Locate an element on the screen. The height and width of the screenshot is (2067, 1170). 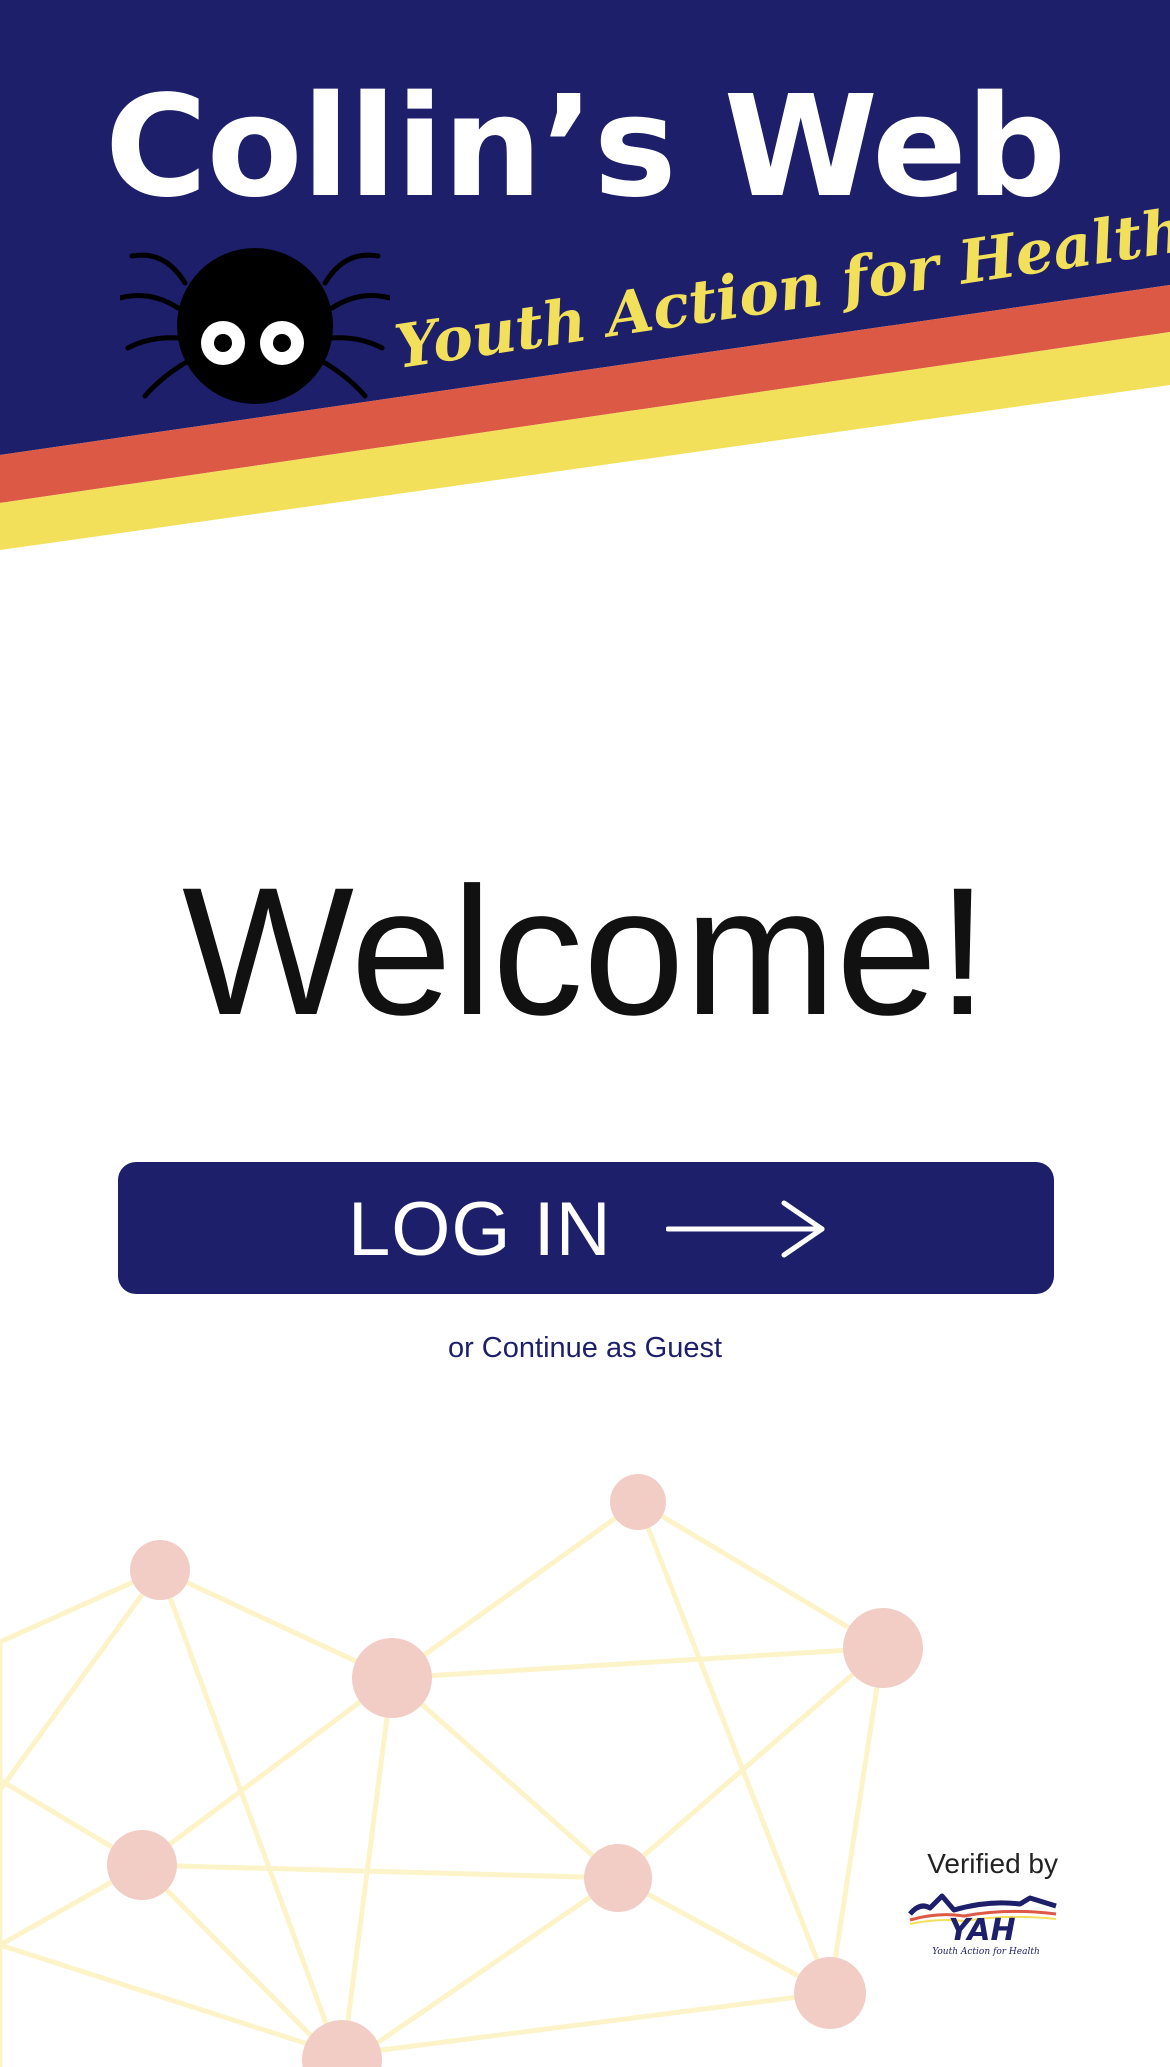
continue-as-guest-link: or Continue as Guest is located at coordinates (585, 1348).